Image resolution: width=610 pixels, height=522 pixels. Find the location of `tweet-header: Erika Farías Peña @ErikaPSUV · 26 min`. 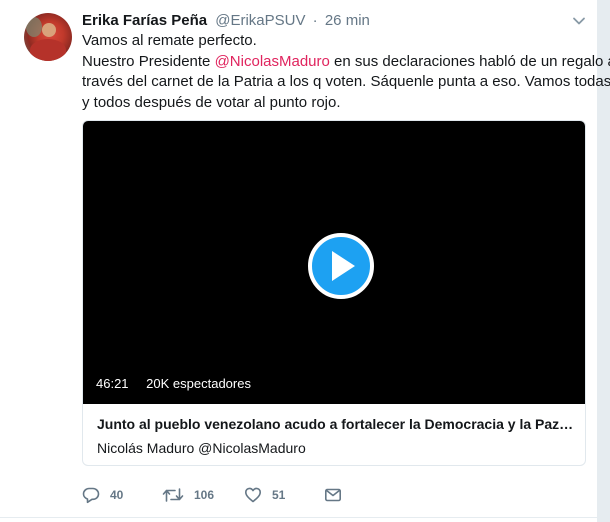

tweet-header: Erika Farías Peña @ErikaPSUV · 26 min is located at coordinates (226, 21).